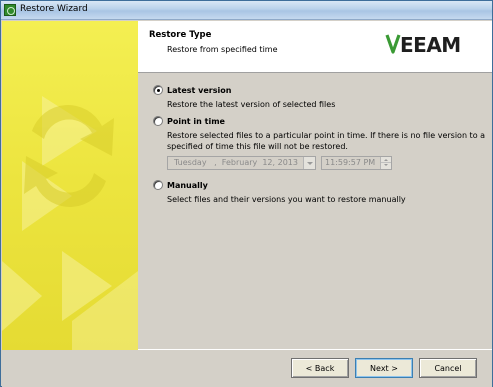 Image resolution: width=493 pixels, height=387 pixels. I want to click on next-button: Next >, so click(384, 368).